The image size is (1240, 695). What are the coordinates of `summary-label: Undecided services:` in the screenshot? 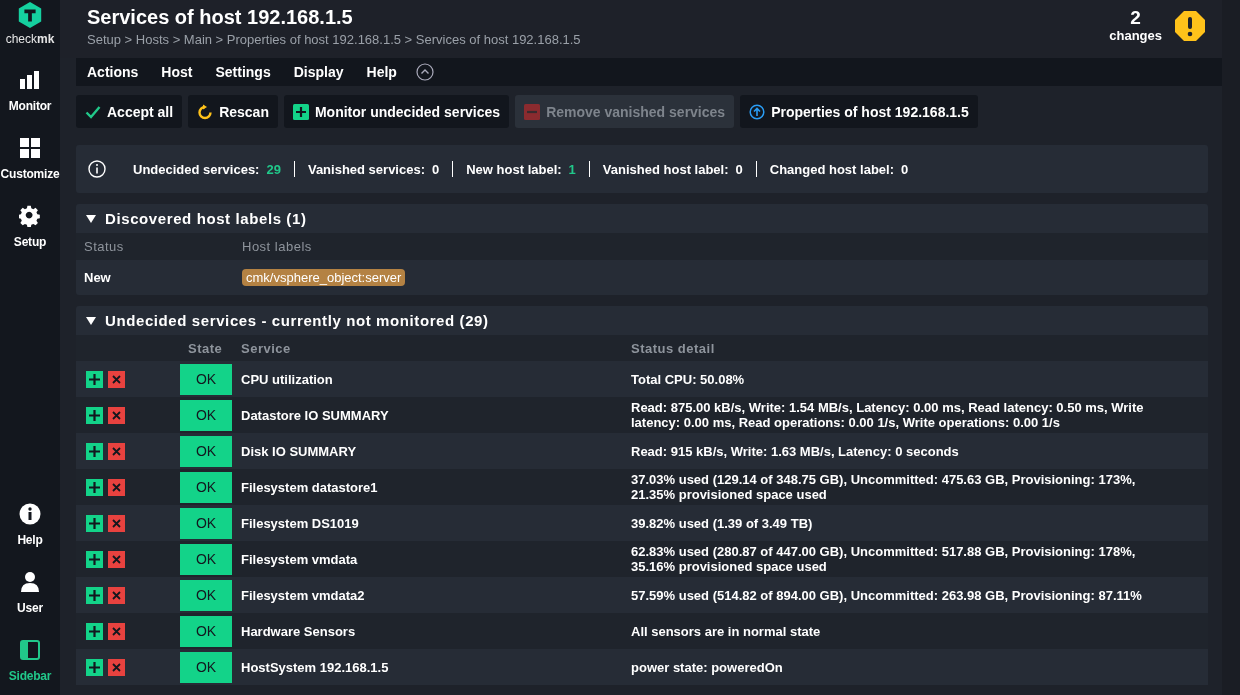 It's located at (196, 169).